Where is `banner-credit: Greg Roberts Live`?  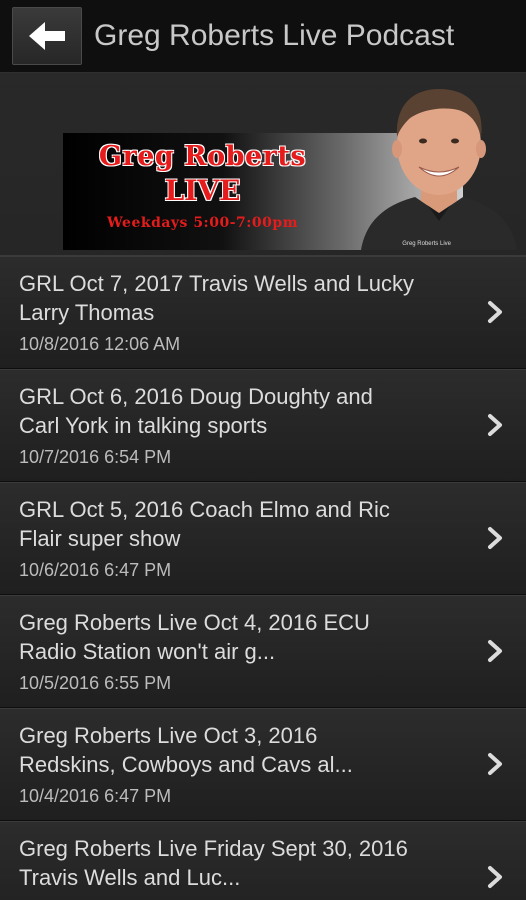 banner-credit: Greg Roberts Live is located at coordinates (426, 244).